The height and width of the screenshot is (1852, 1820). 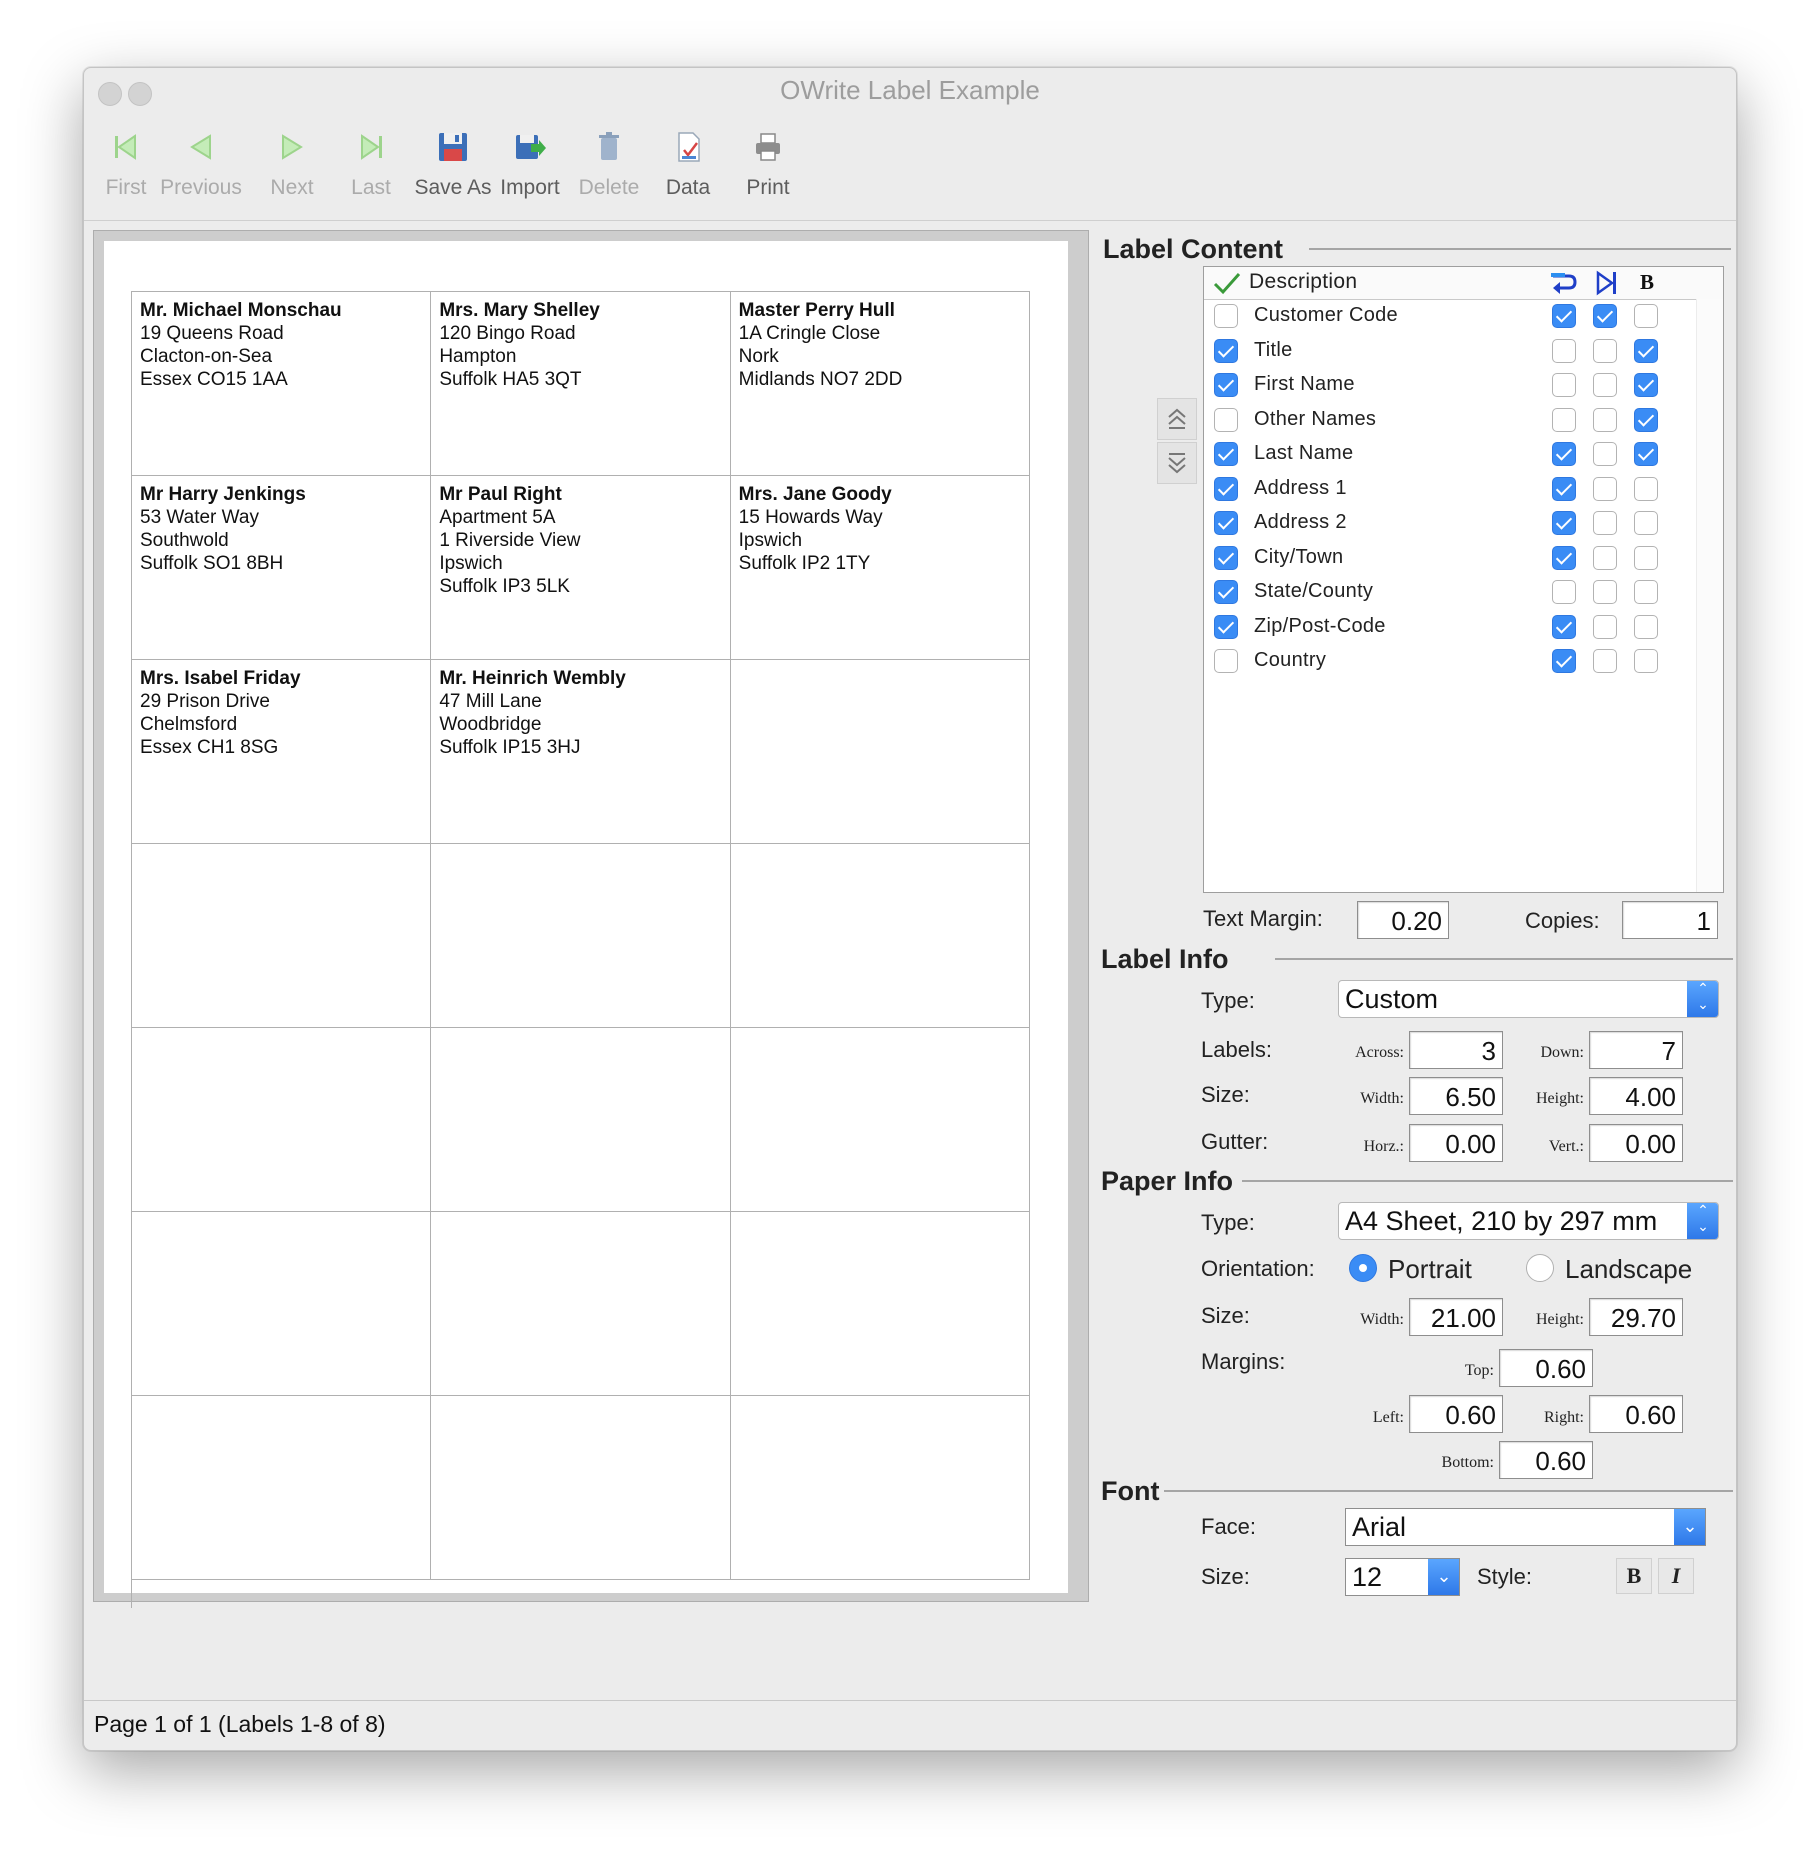 What do you see at coordinates (1636, 1143) in the screenshot?
I see `vert-gutter-field: 0.00` at bounding box center [1636, 1143].